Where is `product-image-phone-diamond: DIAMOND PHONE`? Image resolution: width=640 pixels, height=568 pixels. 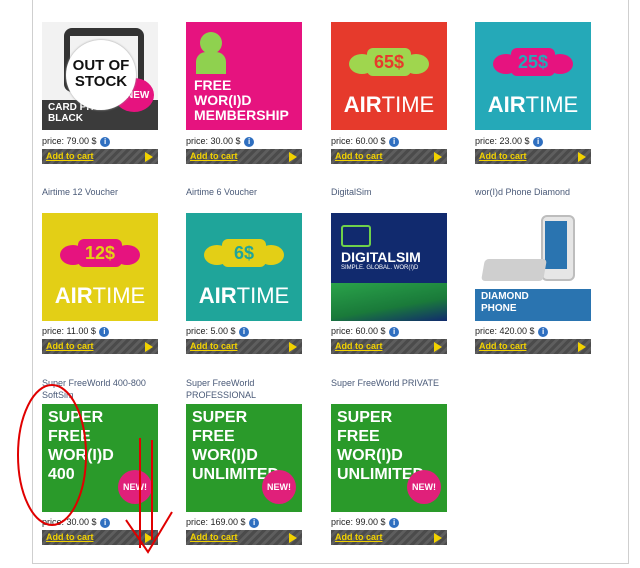 product-image-phone-diamond: DIAMOND PHONE is located at coordinates (533, 267).